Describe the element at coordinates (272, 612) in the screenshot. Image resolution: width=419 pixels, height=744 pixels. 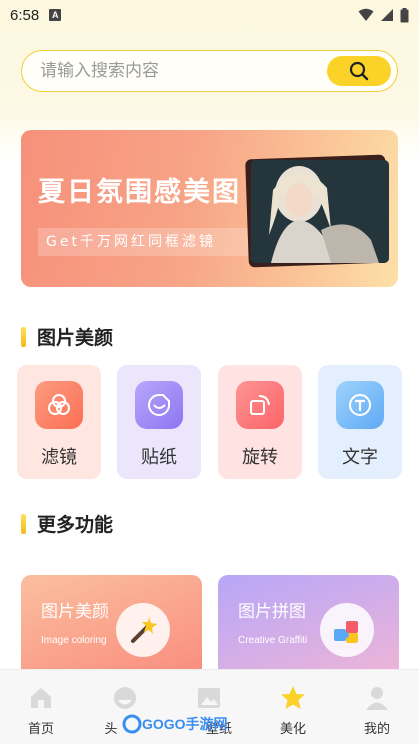
I see `feature-puzzle-title: 图片拼图` at that location.